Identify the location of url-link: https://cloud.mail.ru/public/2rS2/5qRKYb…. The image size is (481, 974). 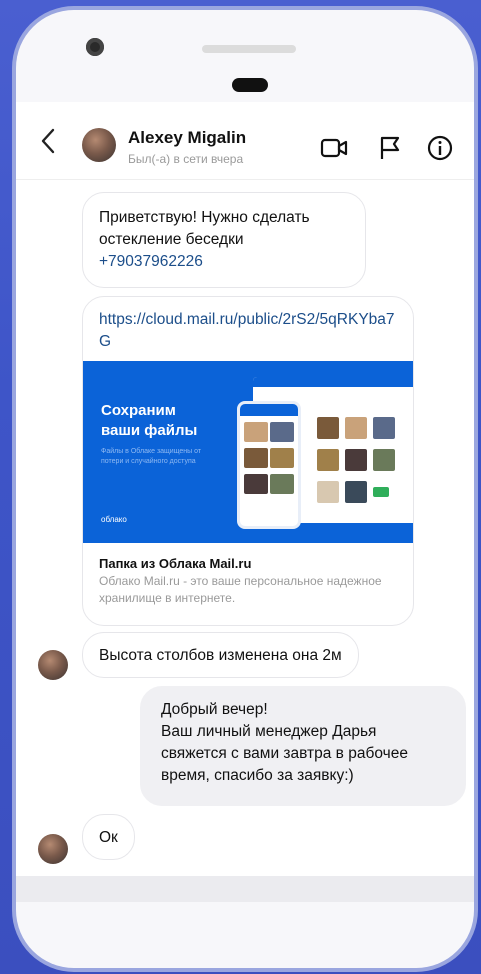
(248, 329).